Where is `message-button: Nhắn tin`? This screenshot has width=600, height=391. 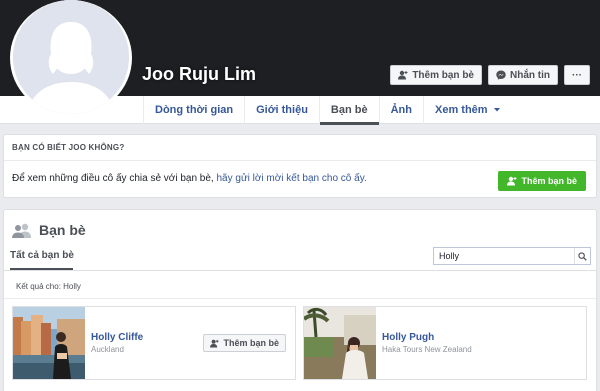 message-button: Nhắn tin is located at coordinates (523, 75).